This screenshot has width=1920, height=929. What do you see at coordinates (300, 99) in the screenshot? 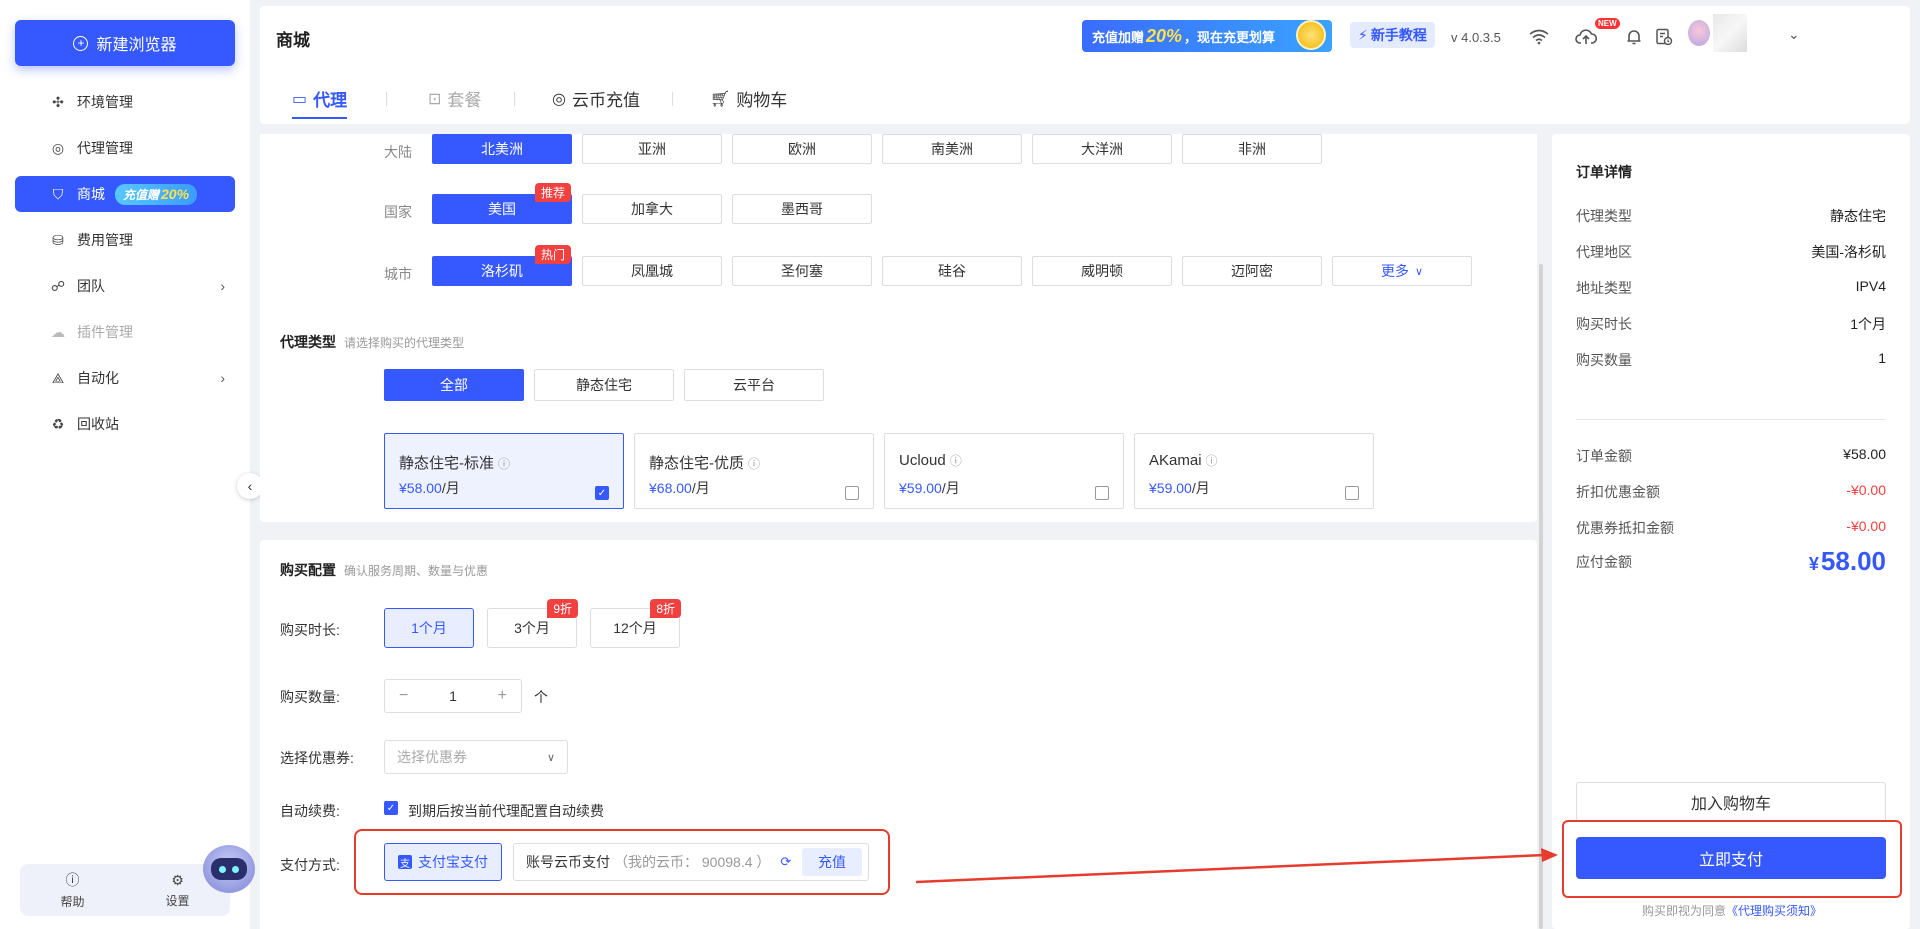
I see `proxy-tab-icon: ▭` at bounding box center [300, 99].